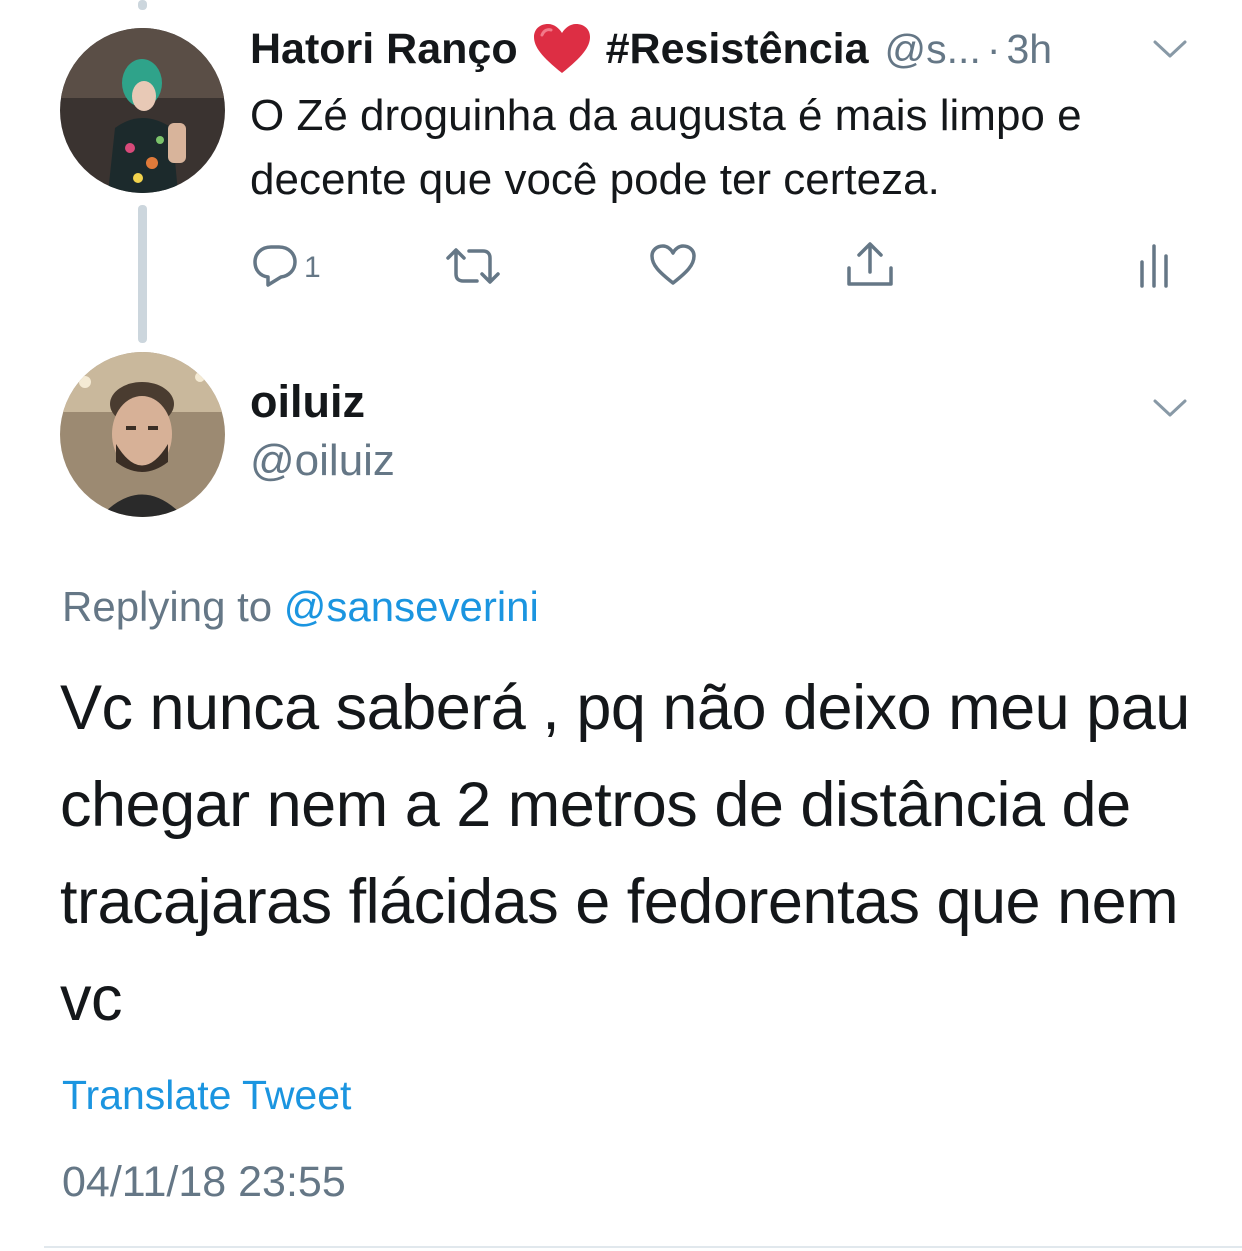 The height and width of the screenshot is (1251, 1242). I want to click on replying-to-line: Replying to @sanseverini, so click(300, 607).